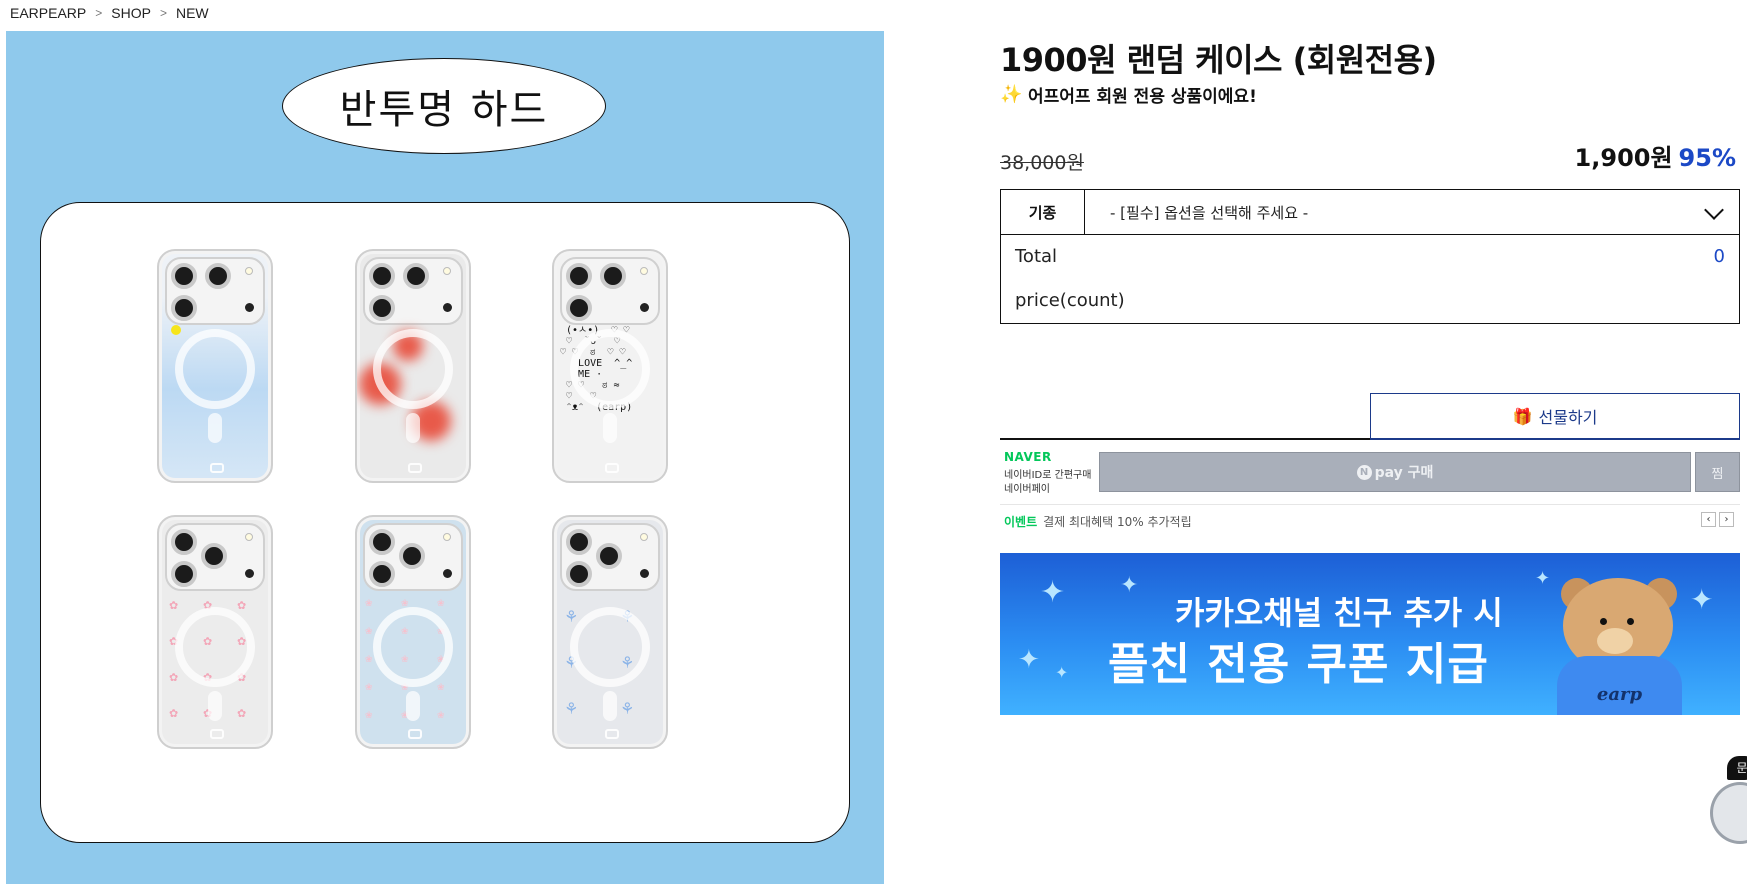 The height and width of the screenshot is (884, 1747). Describe the element at coordinates (1404, 473) in the screenshot. I see `naver-pay-button-label: pay 구매` at that location.